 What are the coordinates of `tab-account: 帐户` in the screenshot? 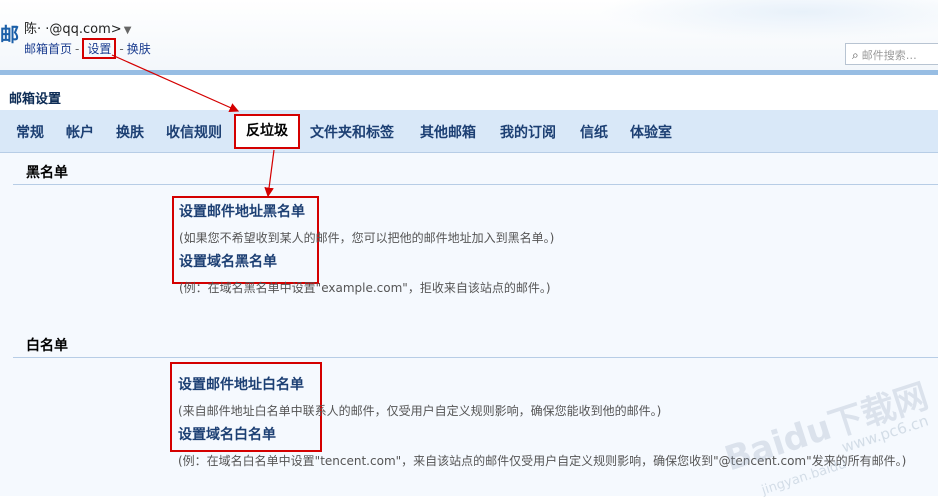 It's located at (80, 132).